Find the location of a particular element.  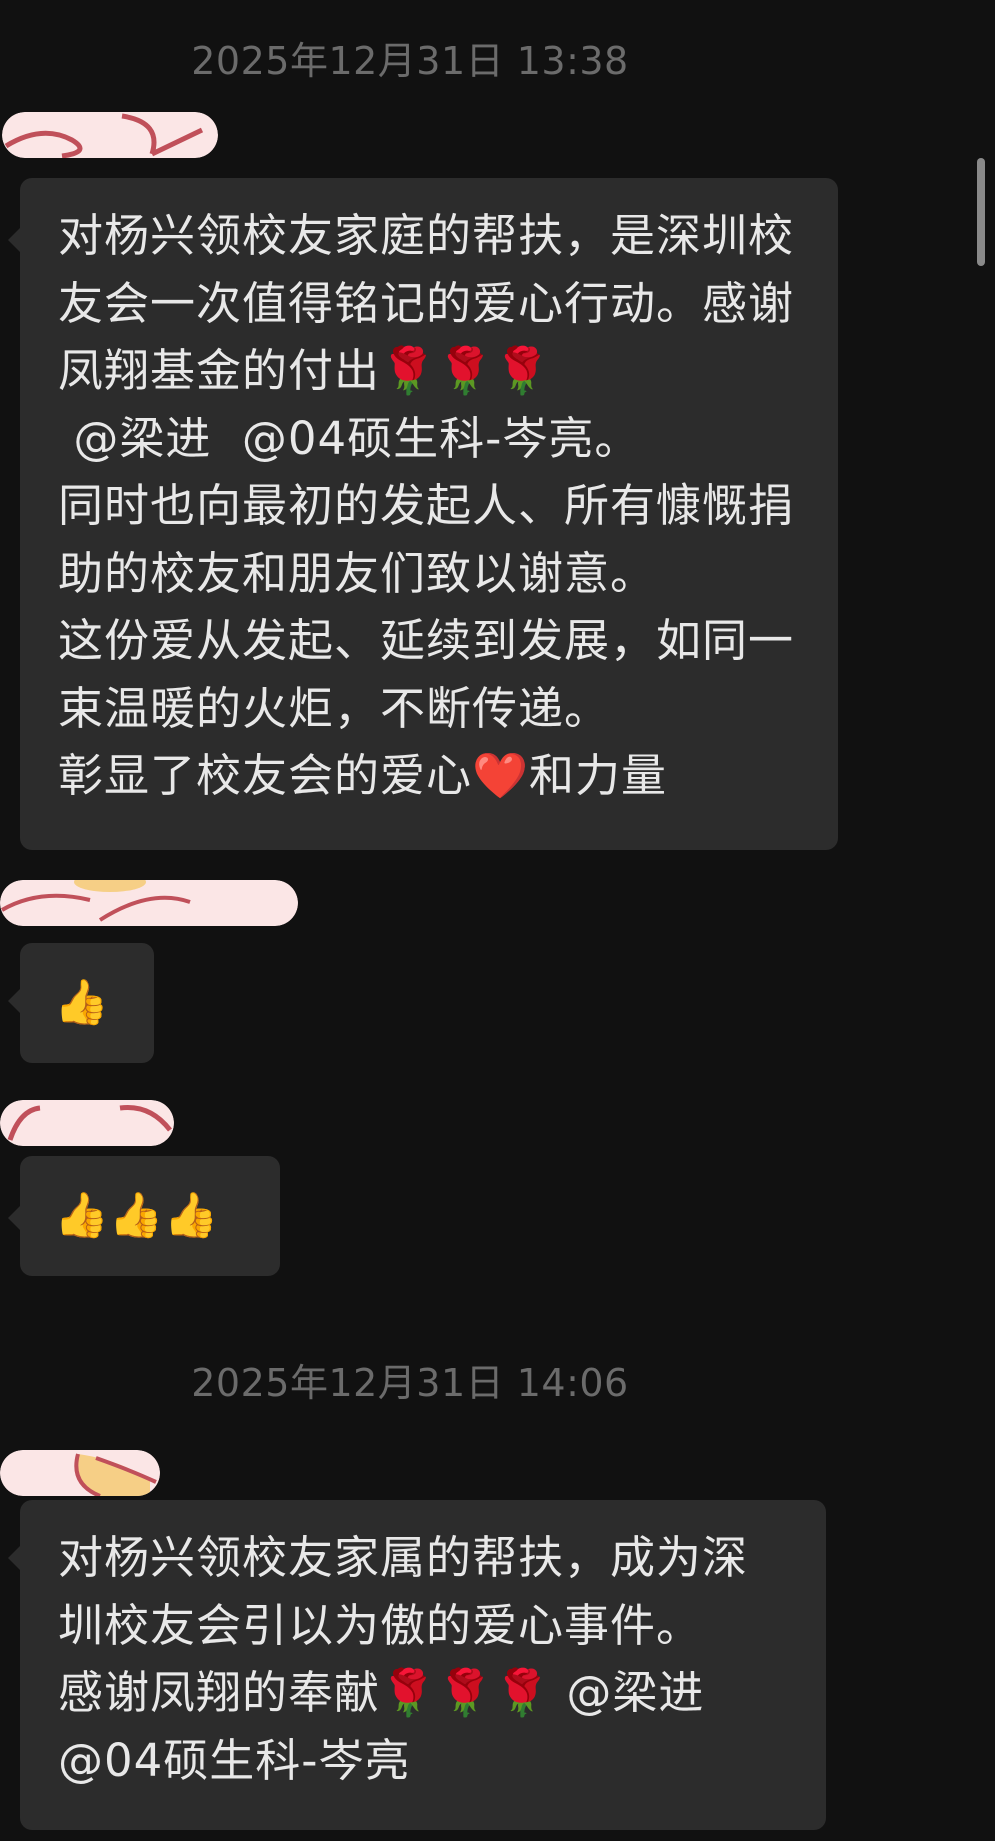

message-text: 👍👍👍 is located at coordinates (136, 1215).